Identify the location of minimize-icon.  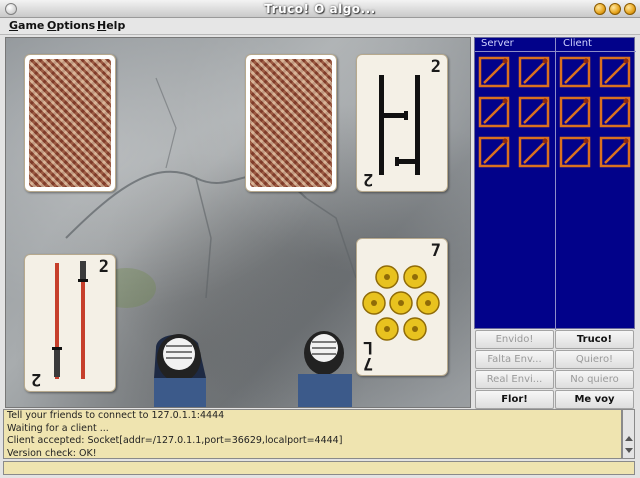
(600, 9).